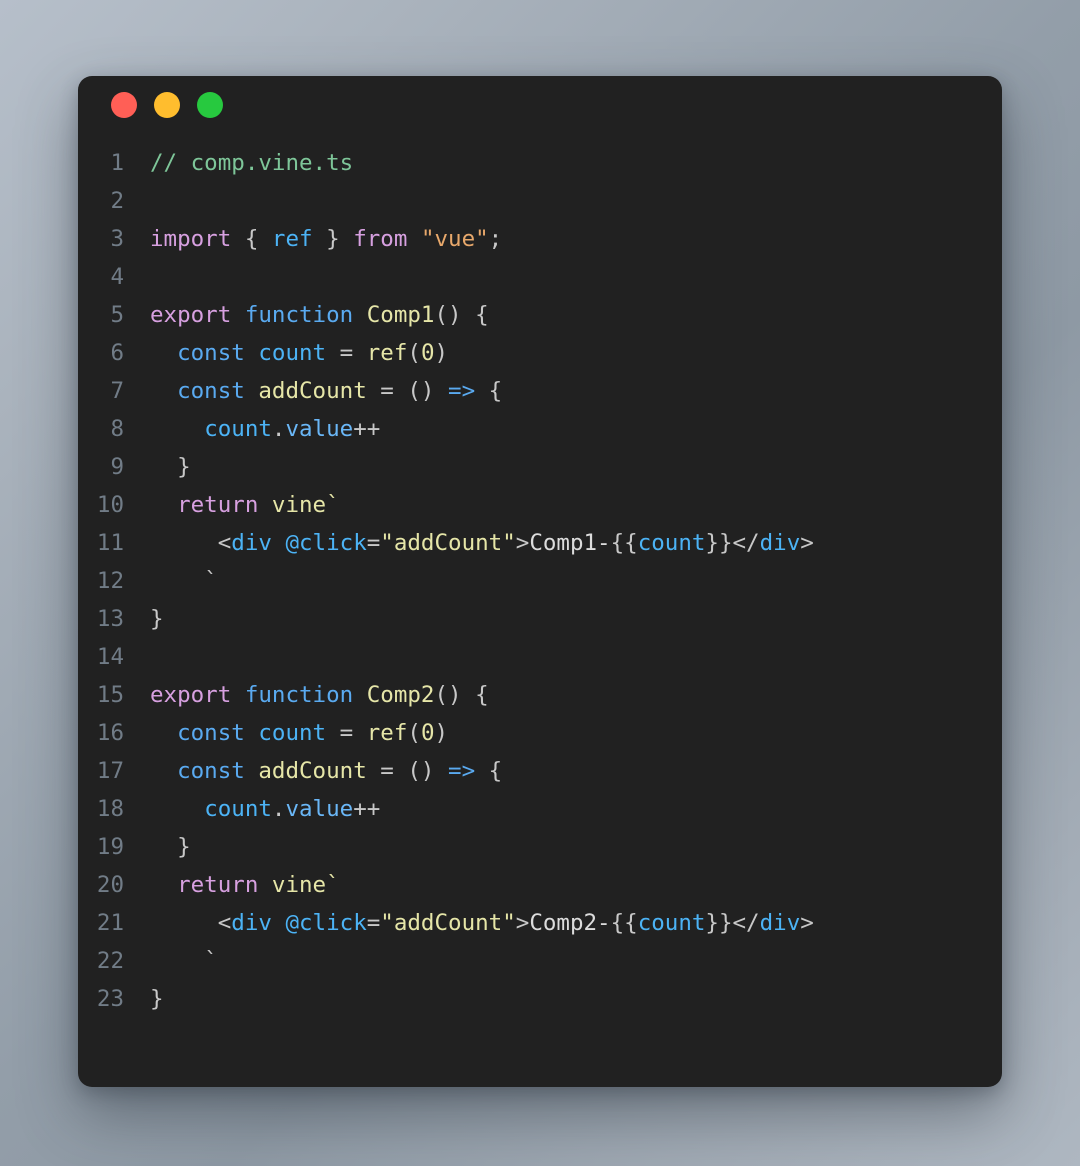  Describe the element at coordinates (210, 105) in the screenshot. I see `maximize-window-button` at that location.